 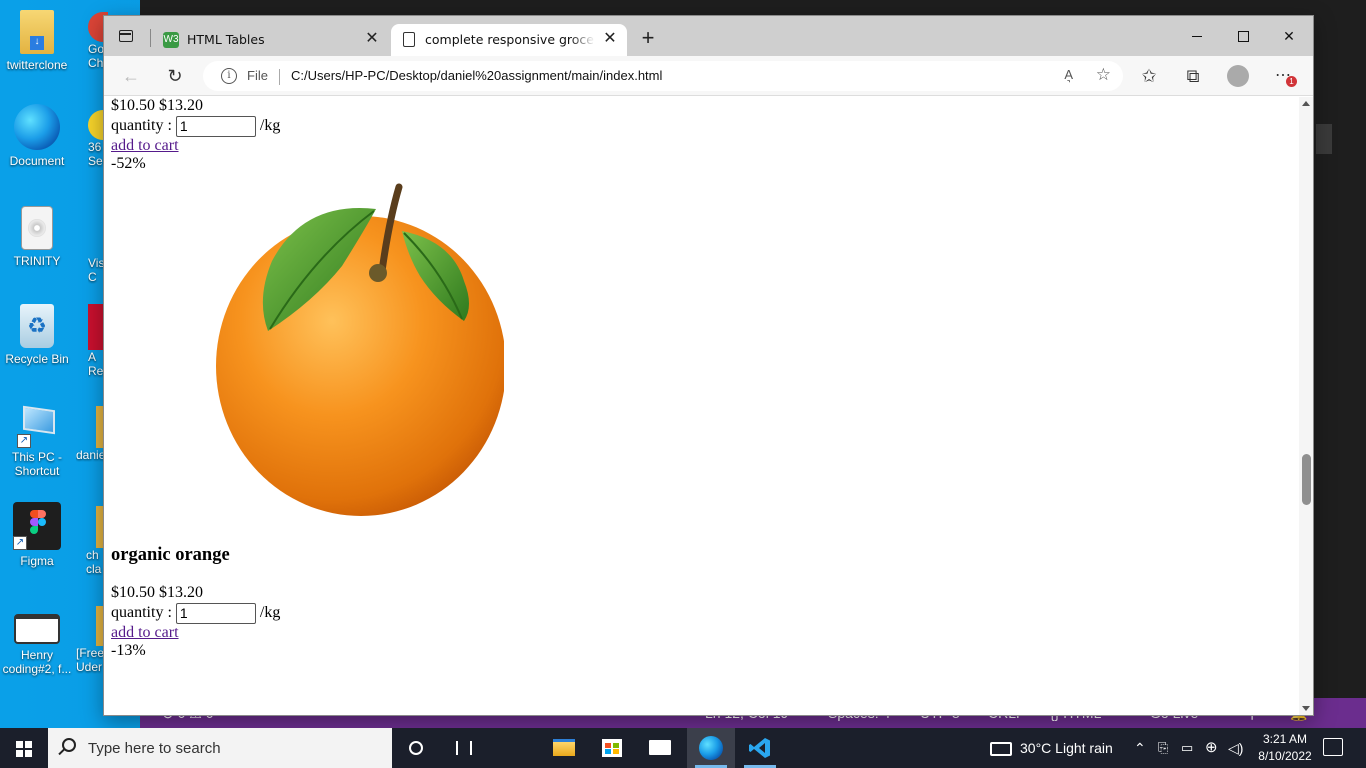 I want to click on scheme-label: File, so click(x=257, y=75).